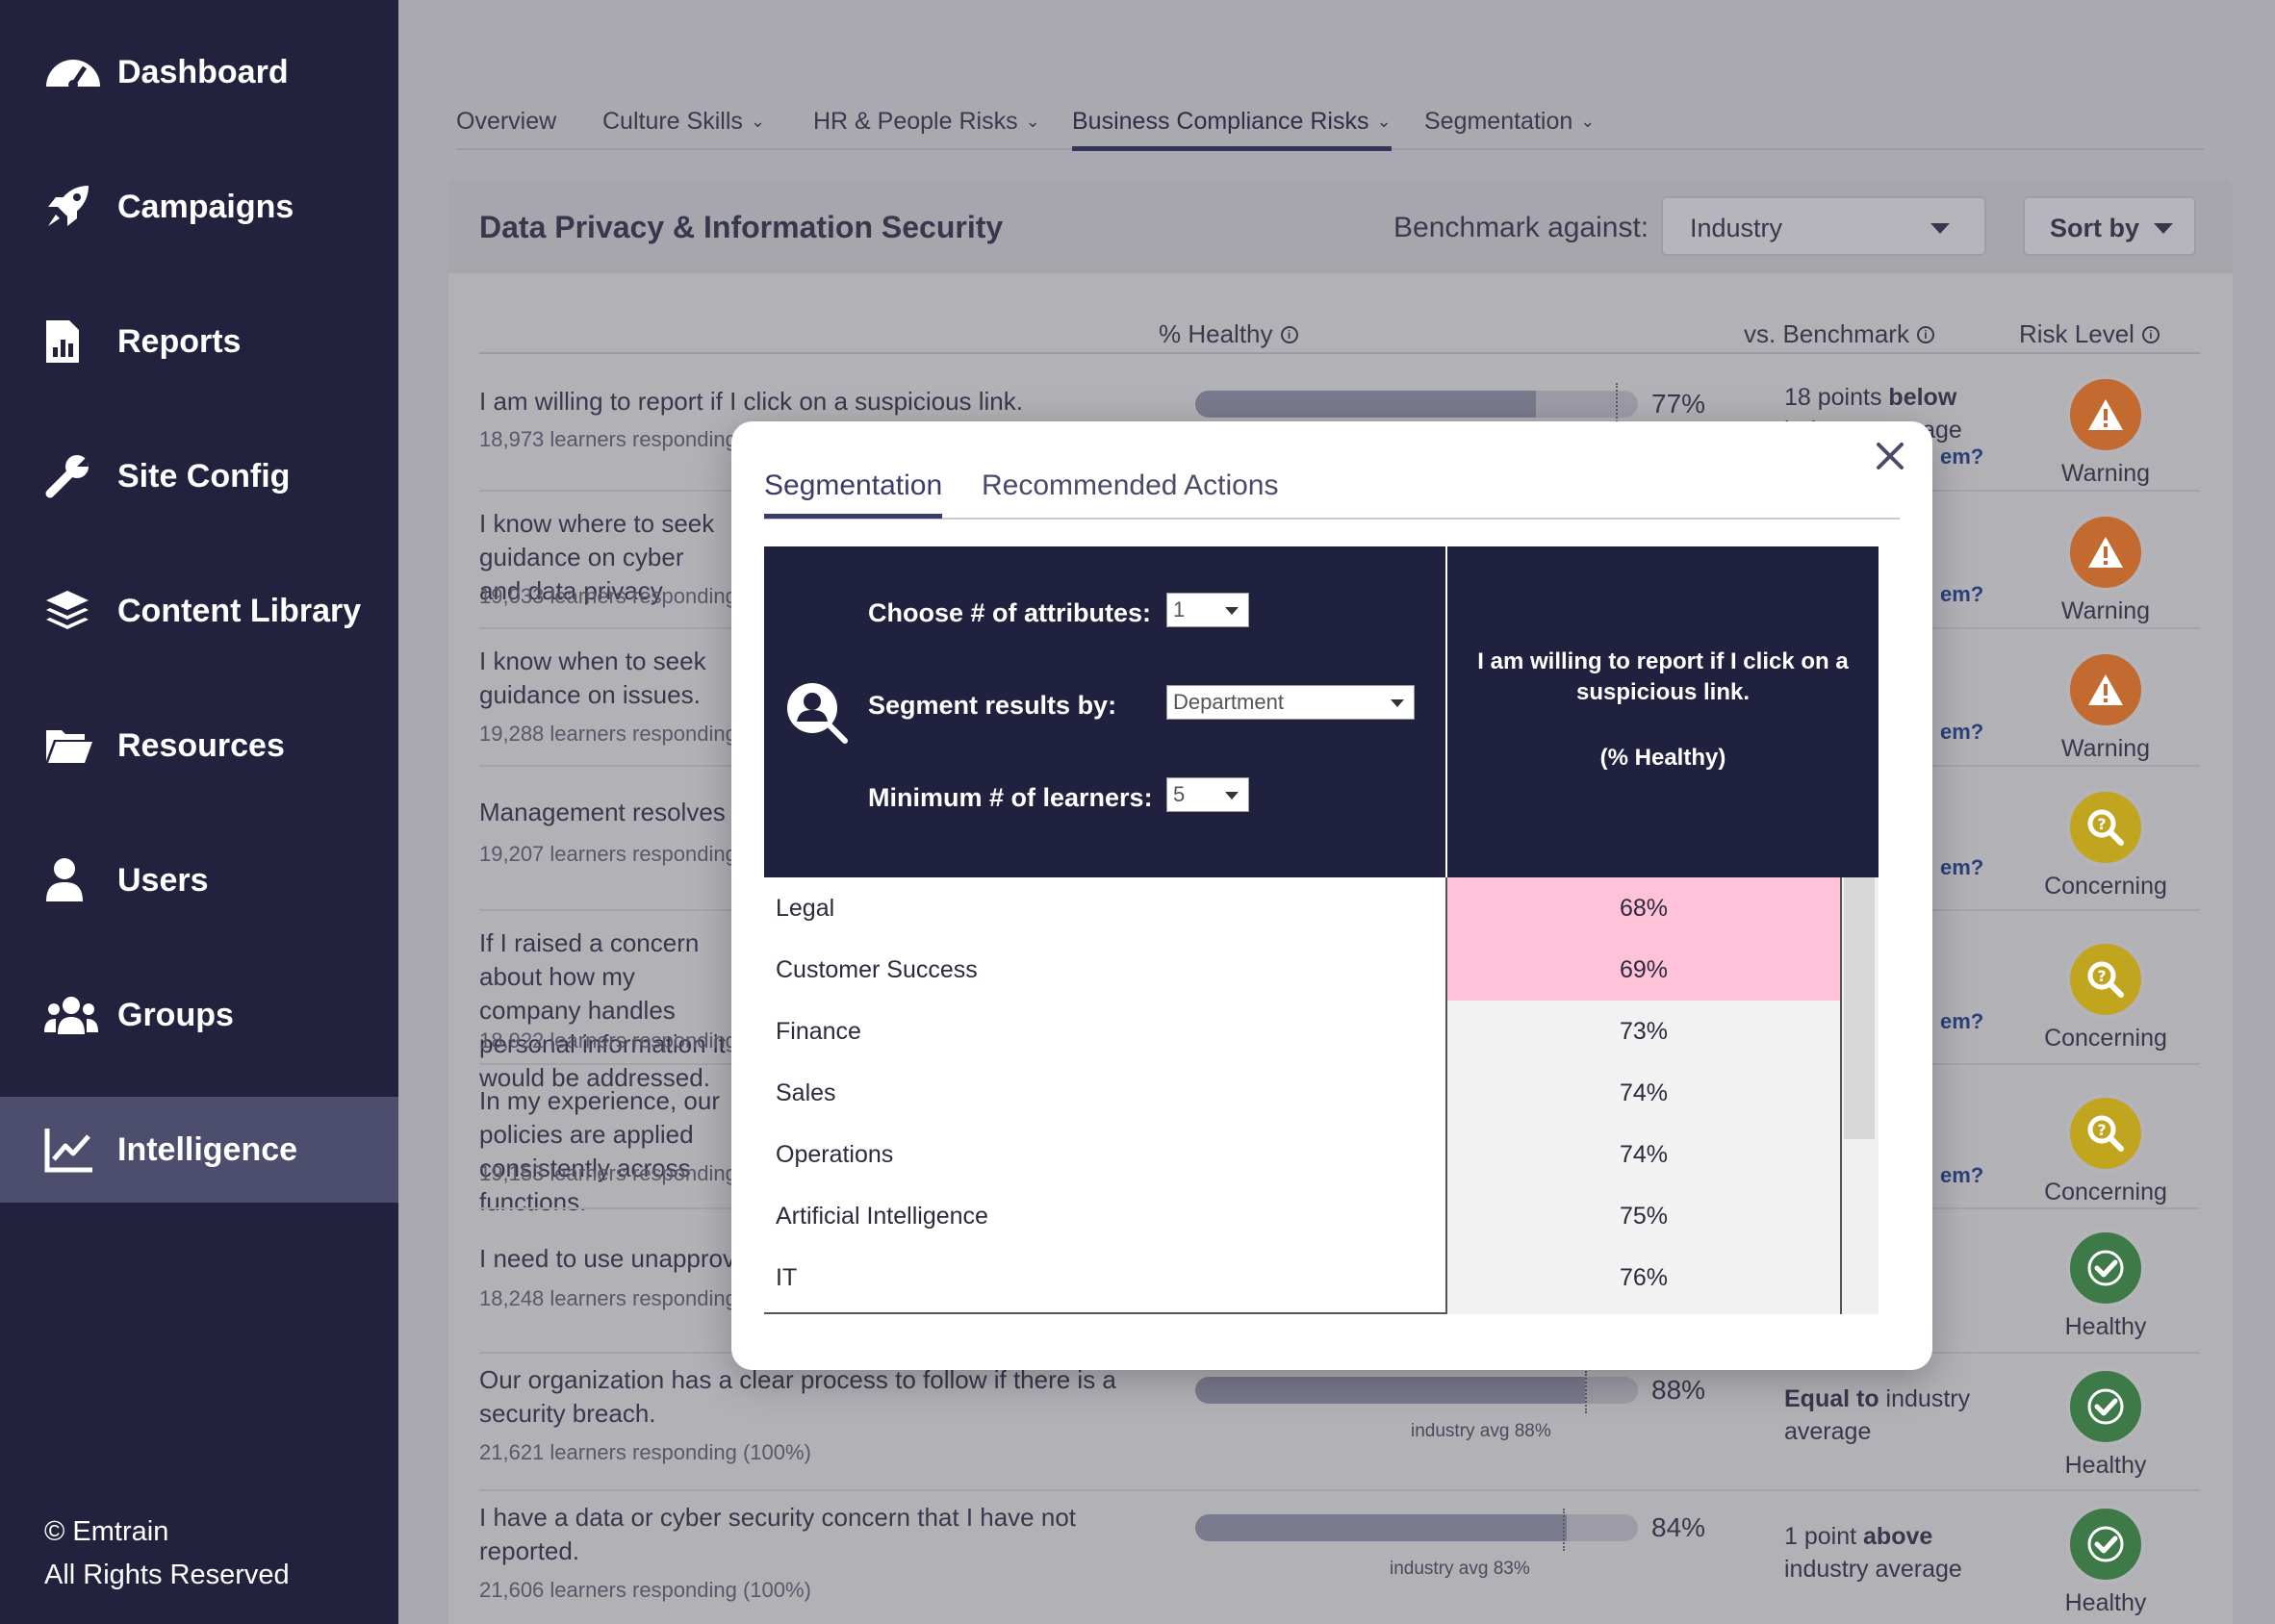 This screenshot has height=1624, width=2275. Describe the element at coordinates (806, 1092) in the screenshot. I see `segment-name: Sales` at that location.